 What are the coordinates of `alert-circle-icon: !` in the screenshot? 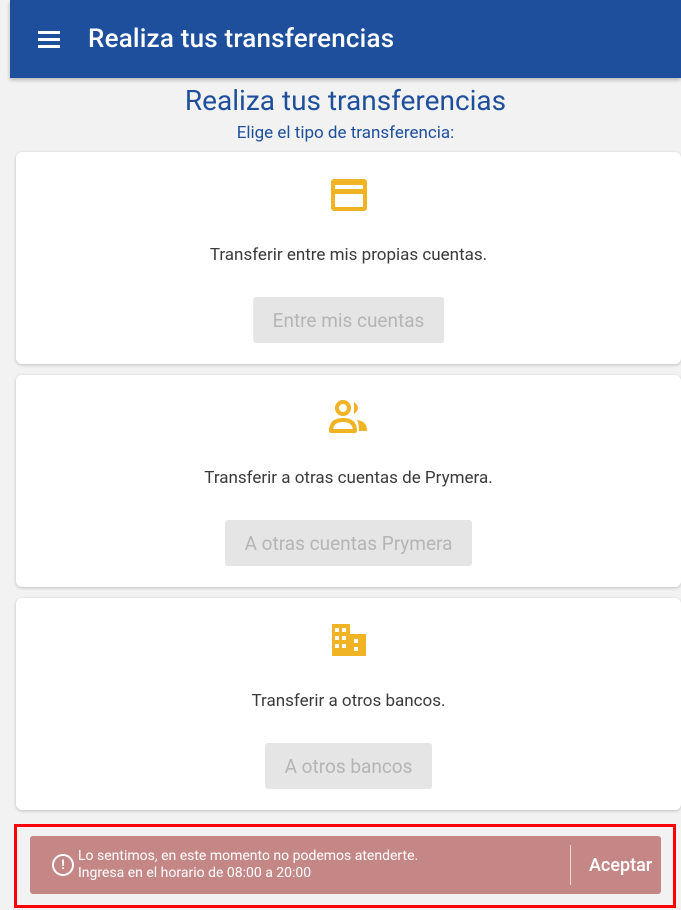 It's located at (63, 865).